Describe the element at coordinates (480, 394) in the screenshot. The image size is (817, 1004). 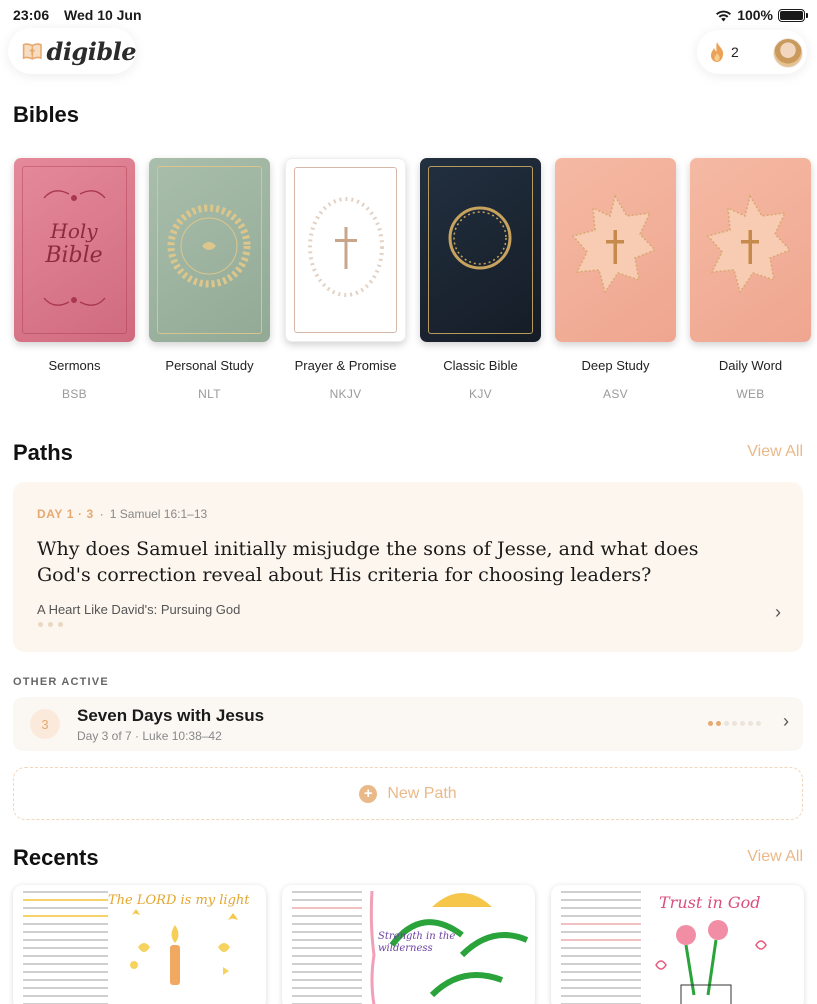
I see `bible-translation: KJV` at that location.